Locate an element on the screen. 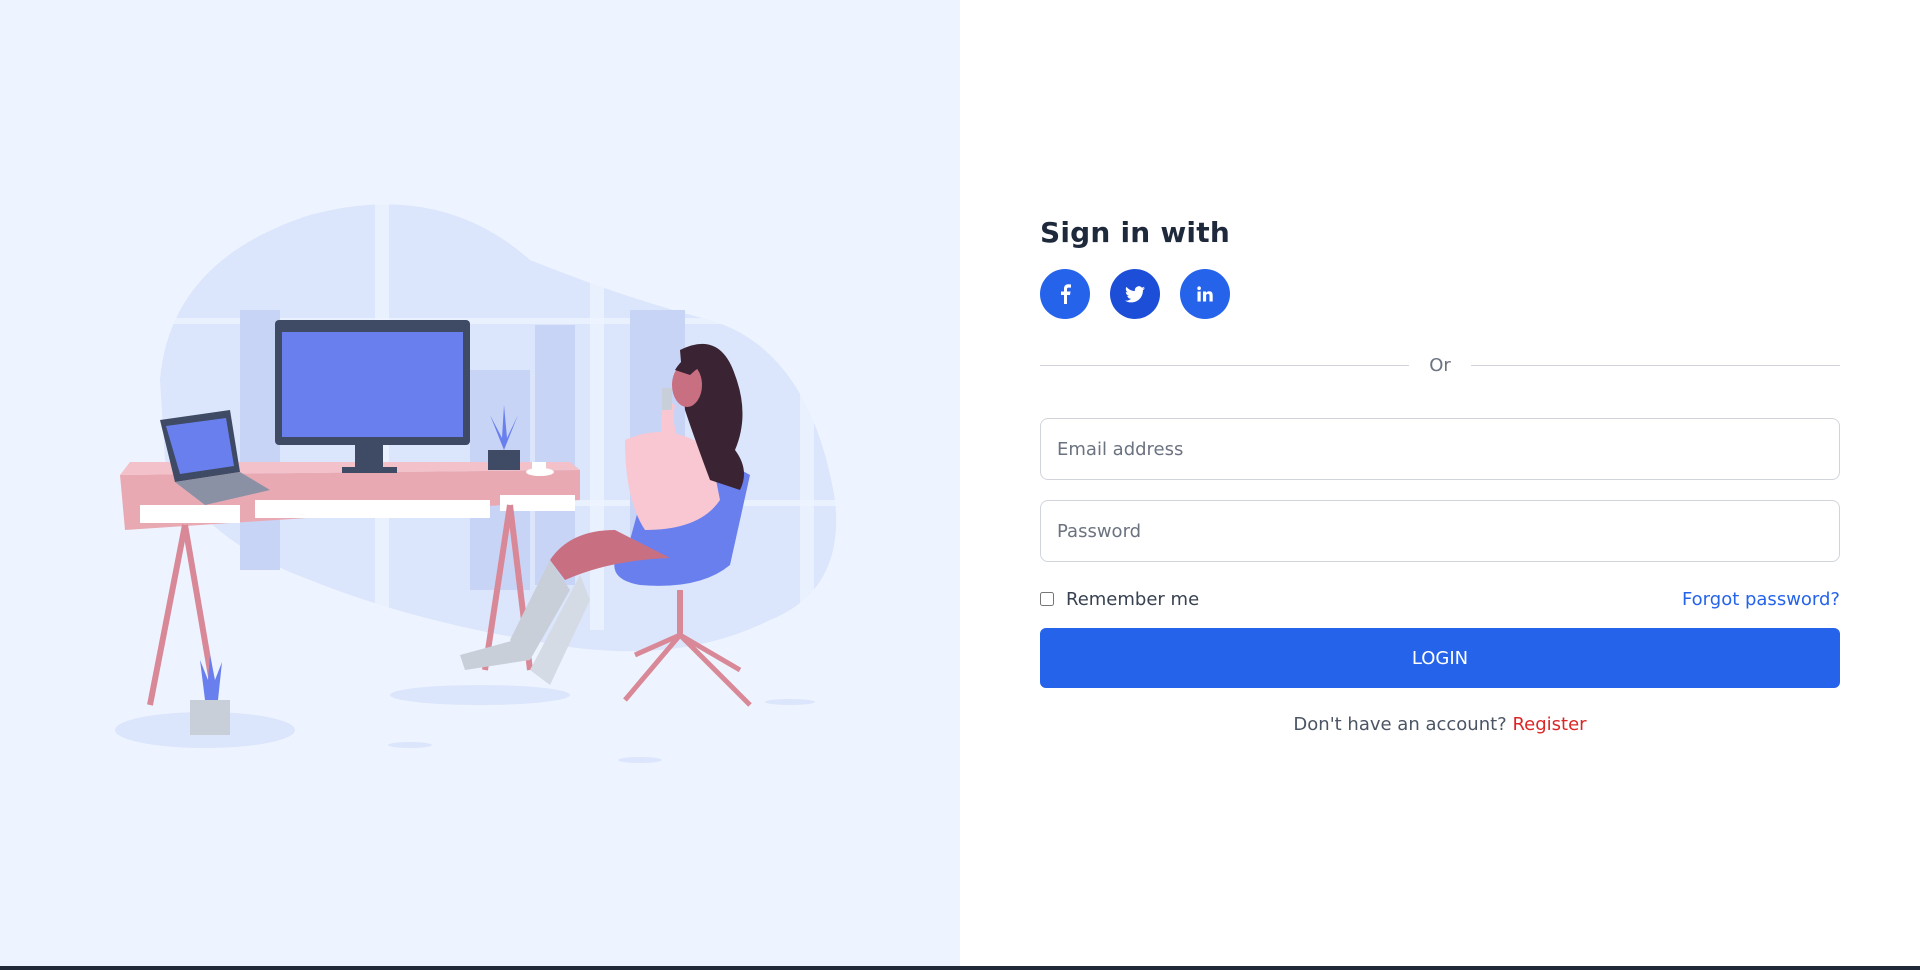 The height and width of the screenshot is (970, 1920). divider-line-left is located at coordinates (1225, 365).